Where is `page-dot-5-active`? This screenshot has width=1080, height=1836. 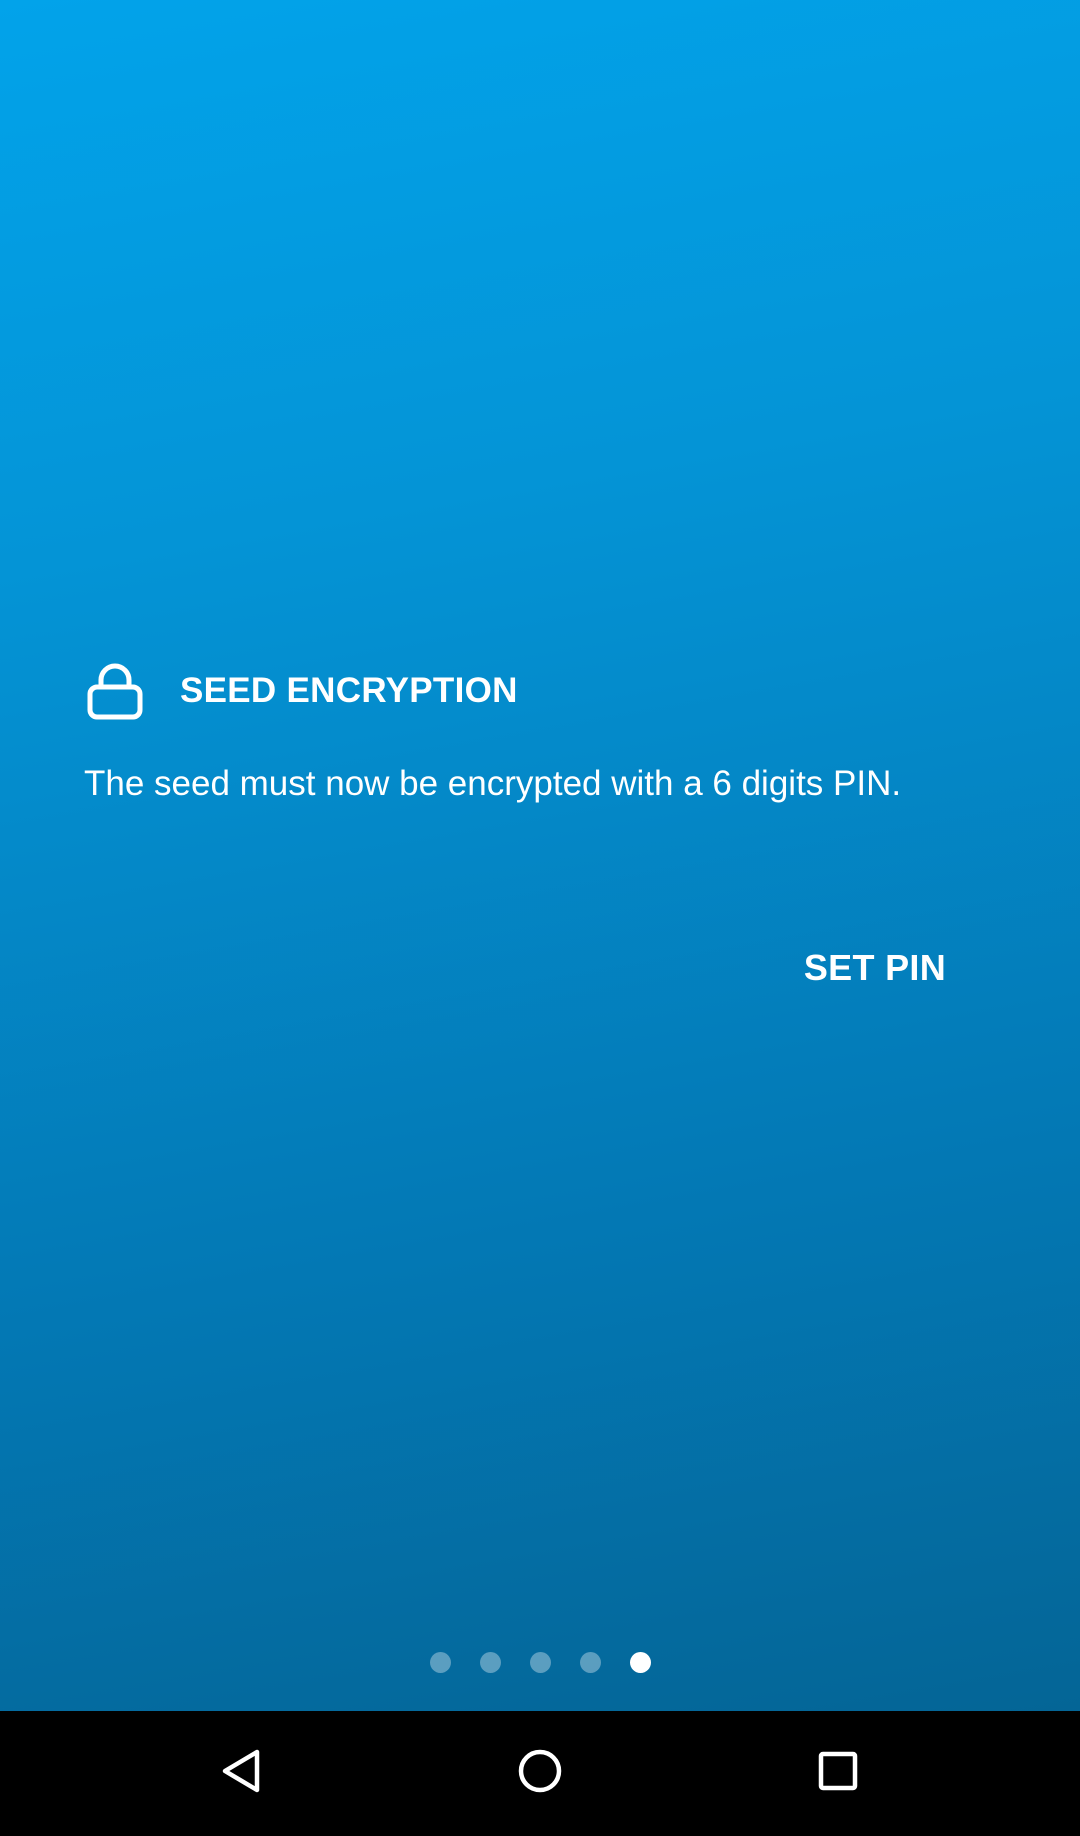
page-dot-5-active is located at coordinates (640, 1662).